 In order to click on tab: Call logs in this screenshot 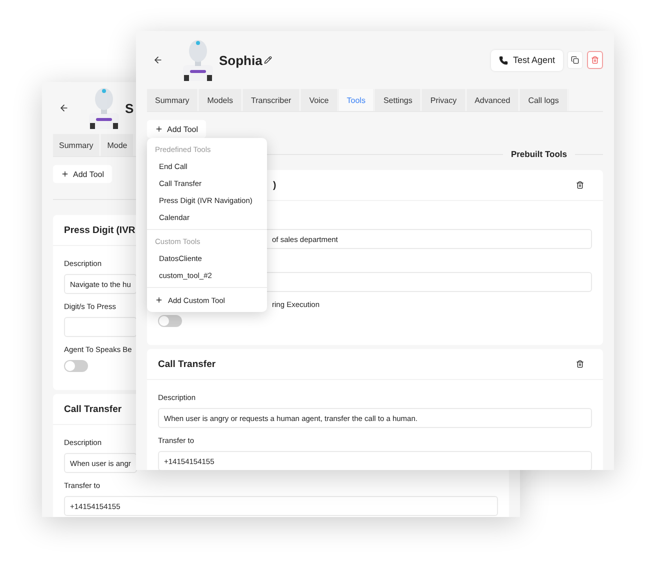, I will do `click(544, 100)`.